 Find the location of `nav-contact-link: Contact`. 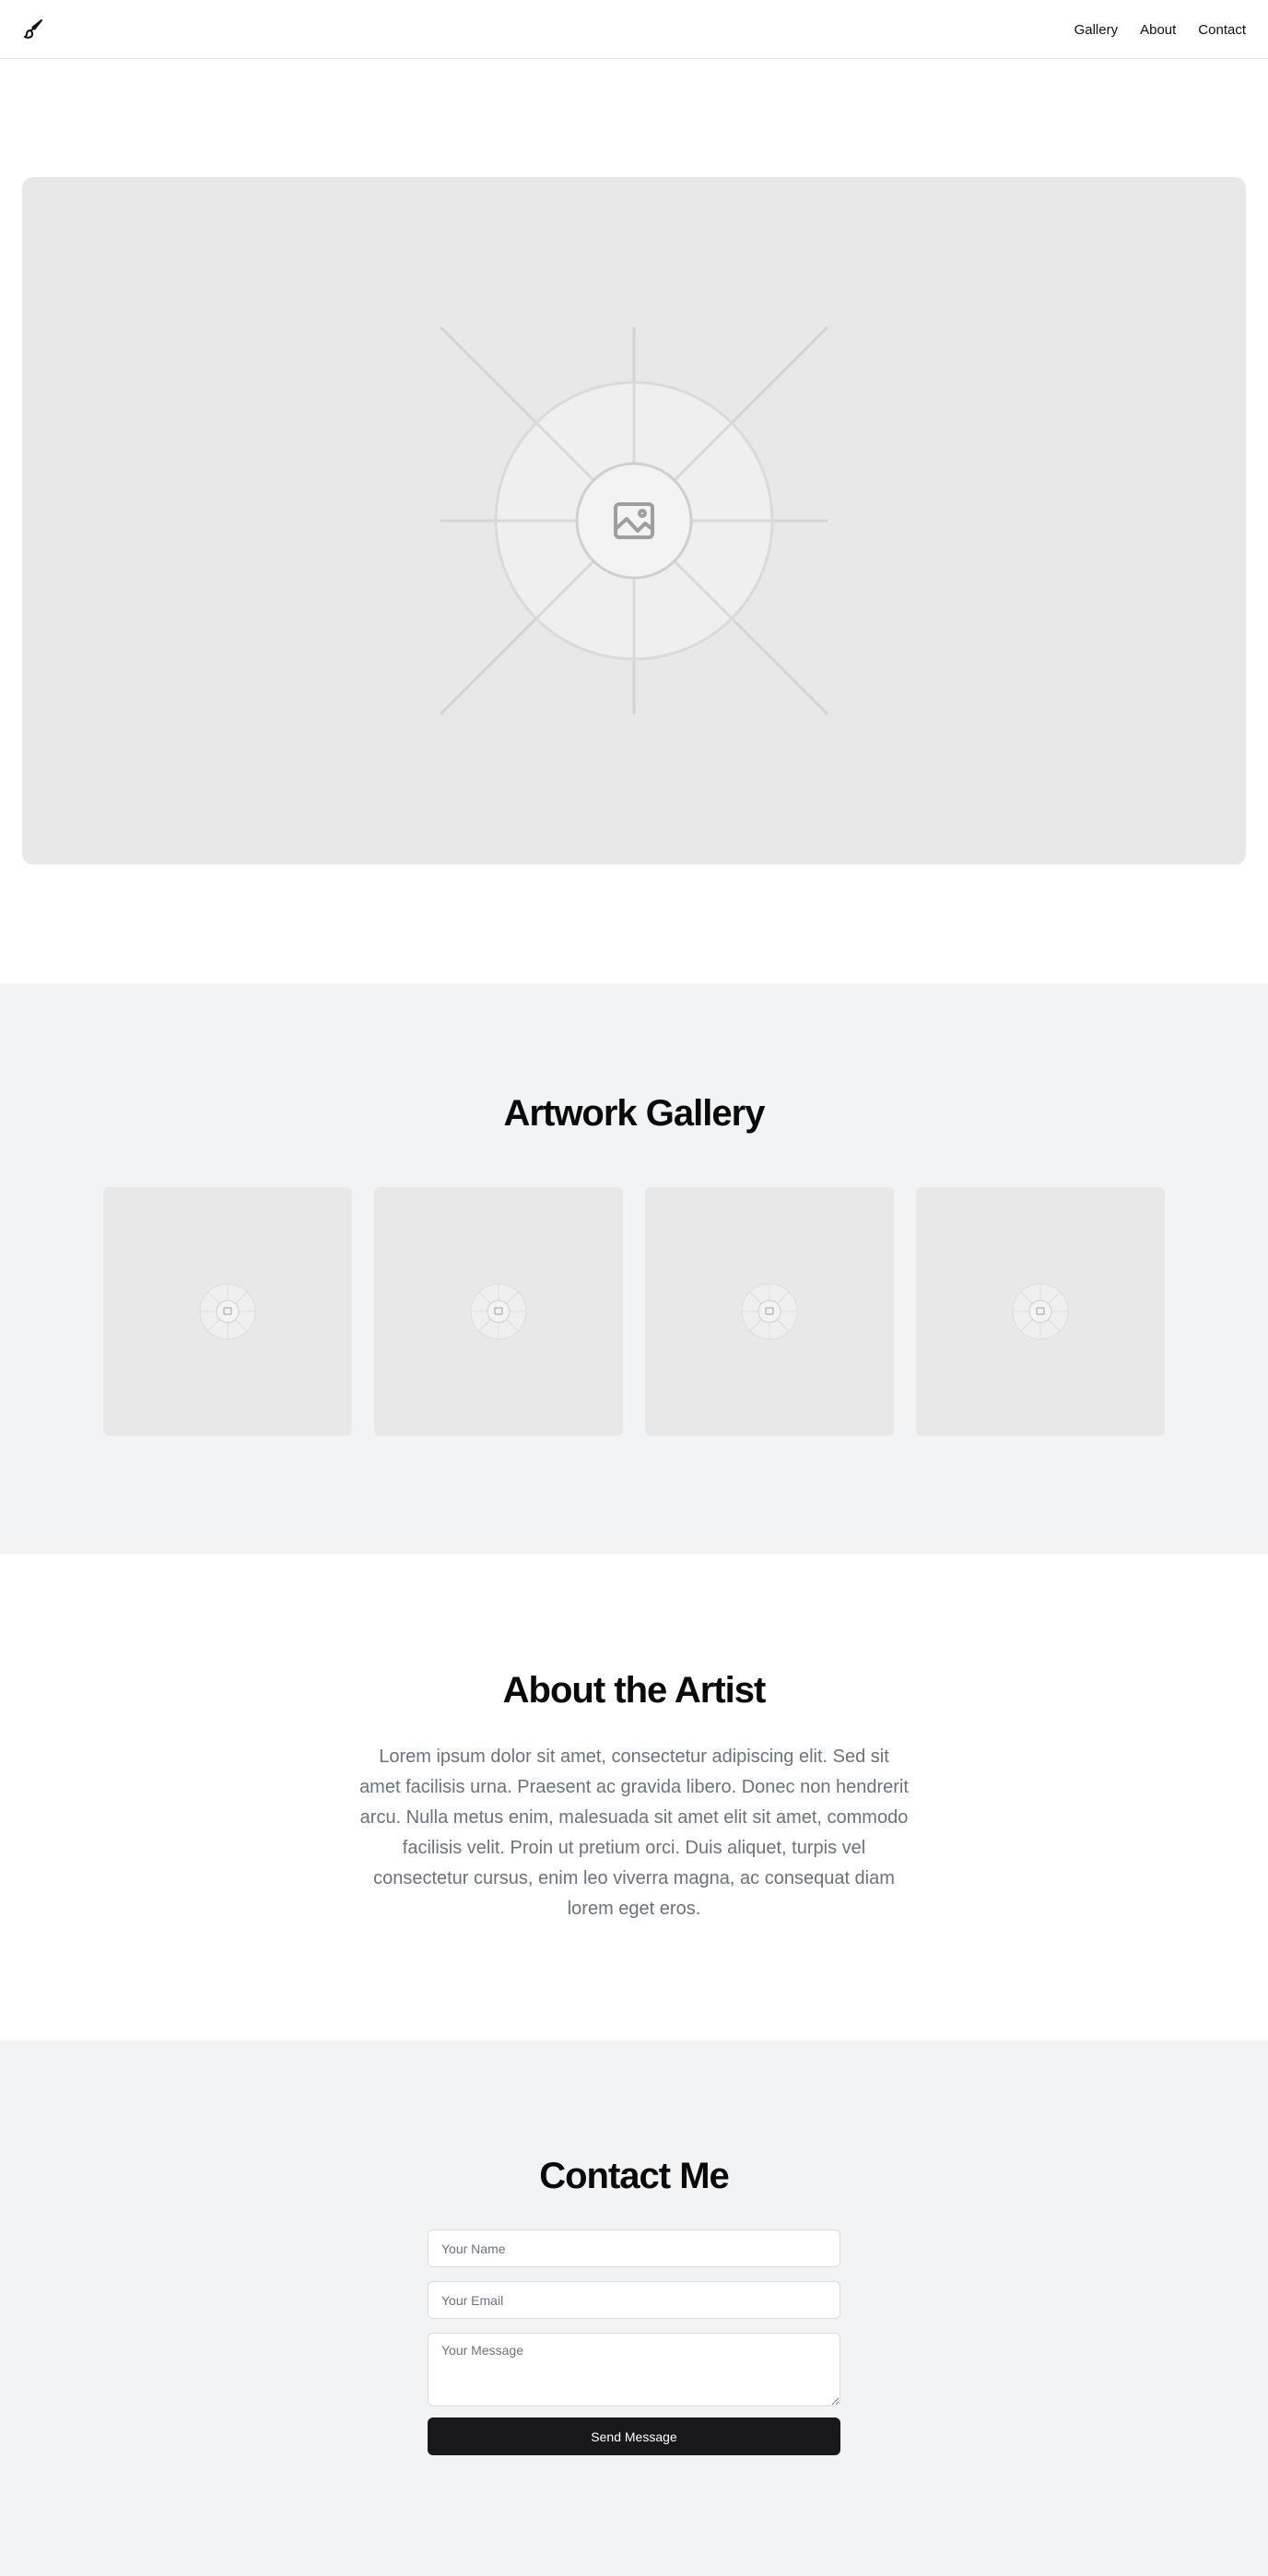

nav-contact-link: Contact is located at coordinates (1222, 30).